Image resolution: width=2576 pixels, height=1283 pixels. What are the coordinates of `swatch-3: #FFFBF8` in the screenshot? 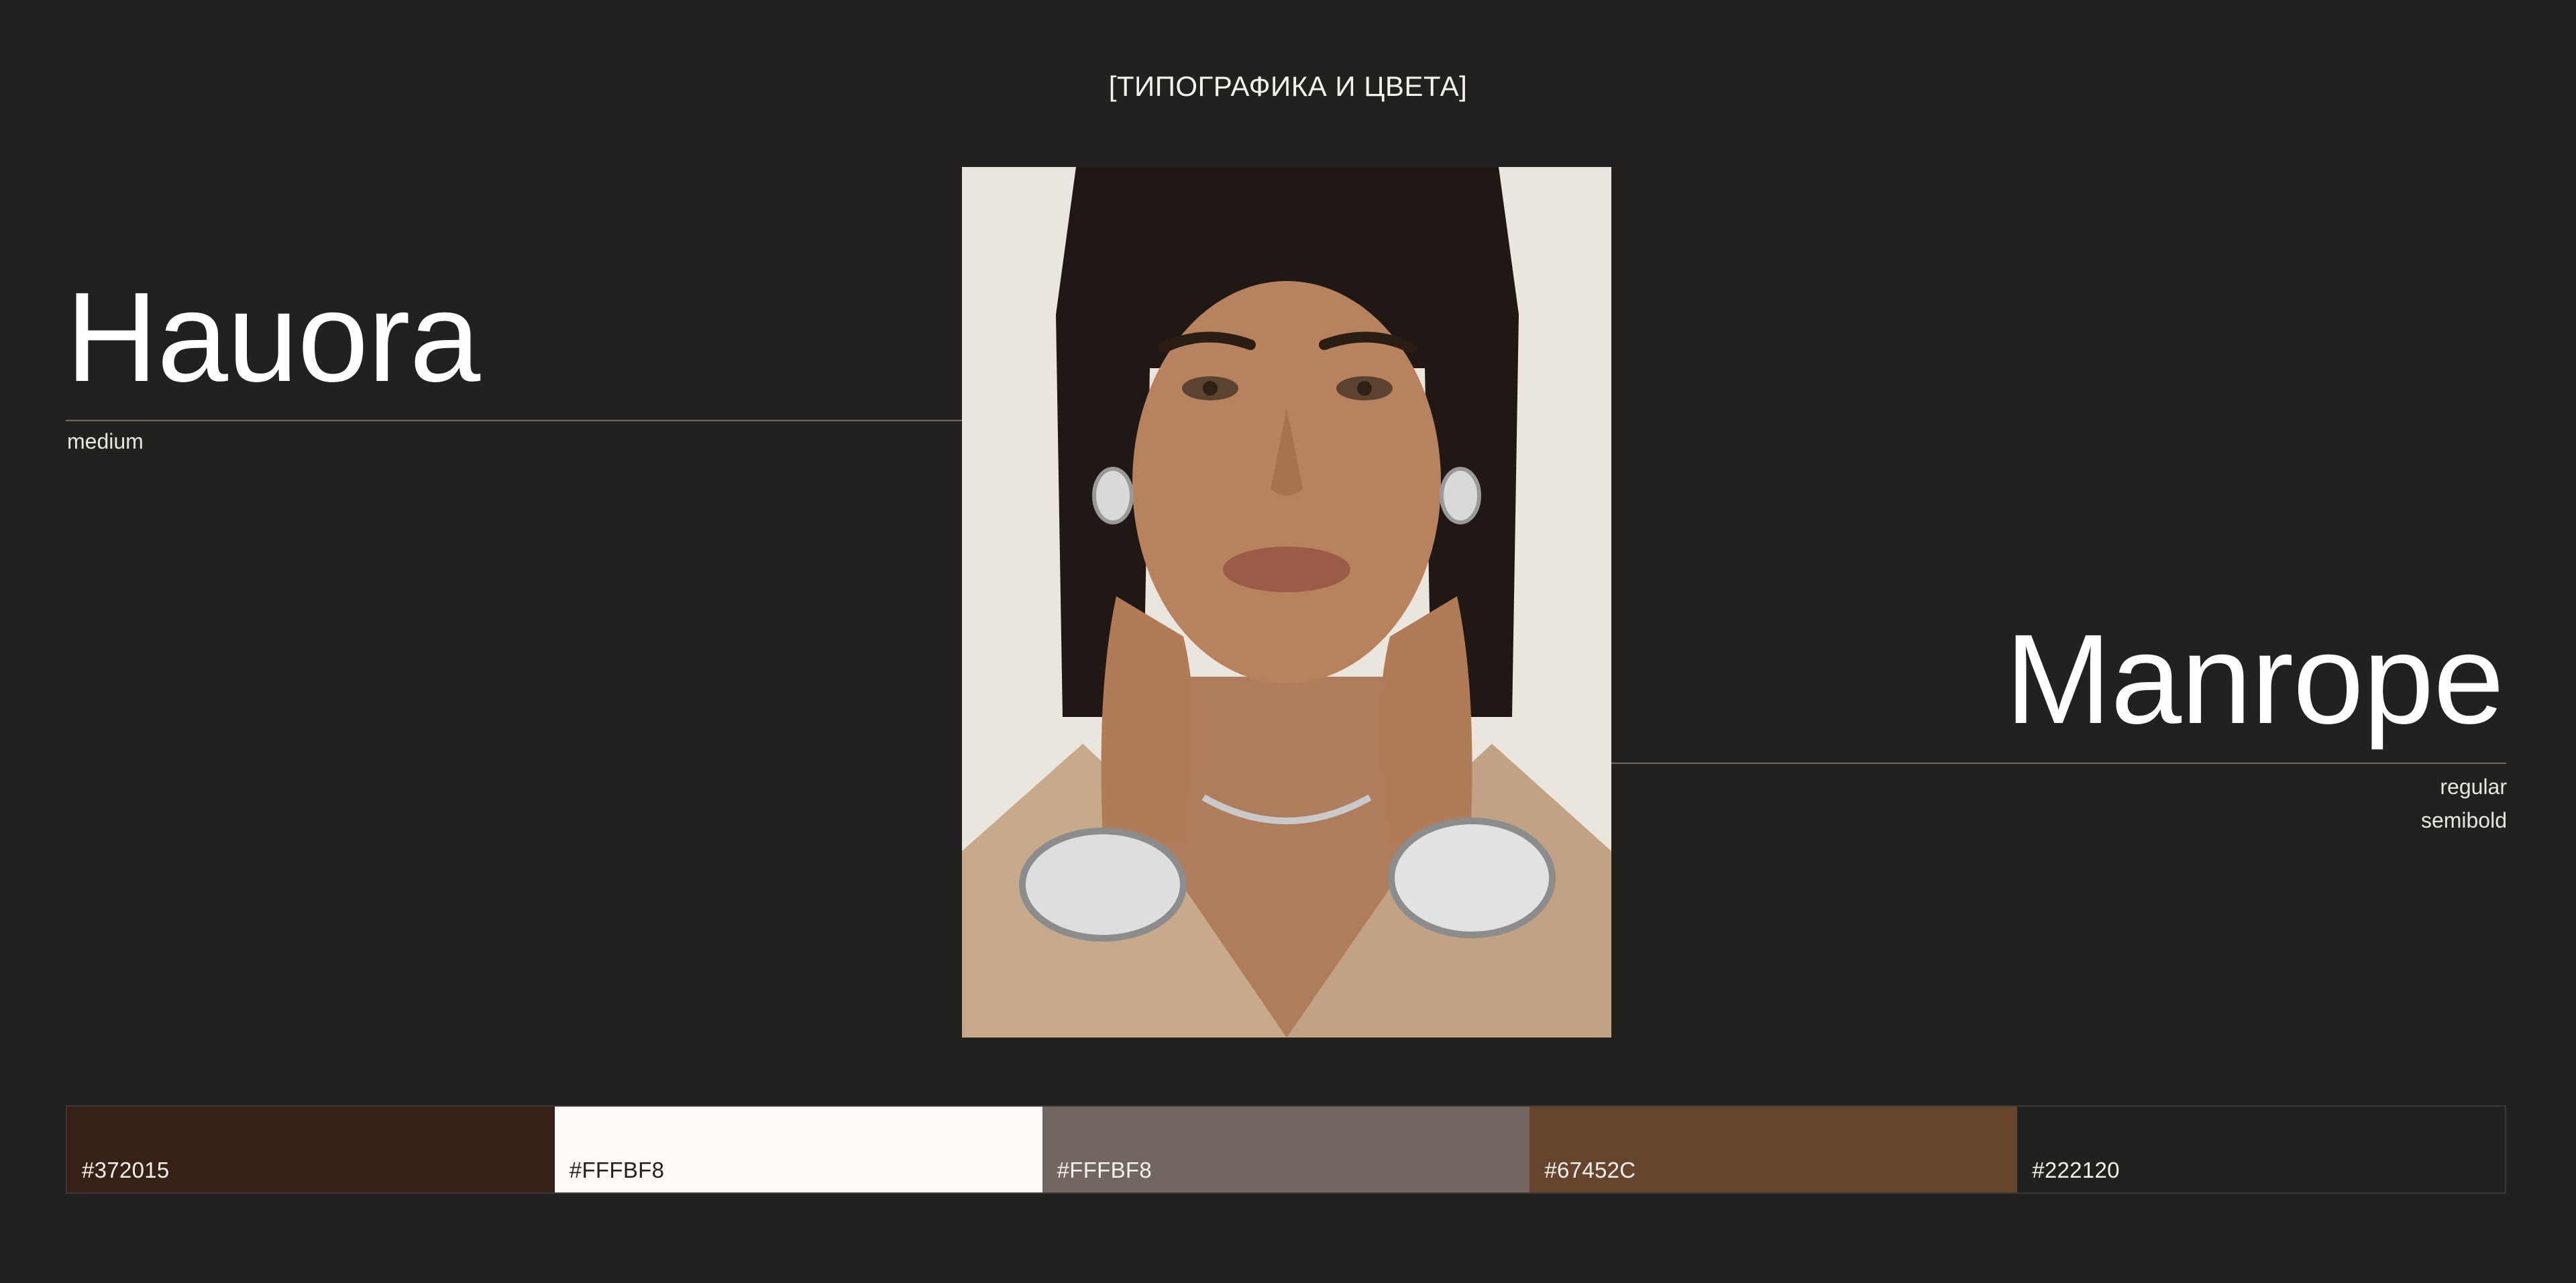 It's located at (1286, 1149).